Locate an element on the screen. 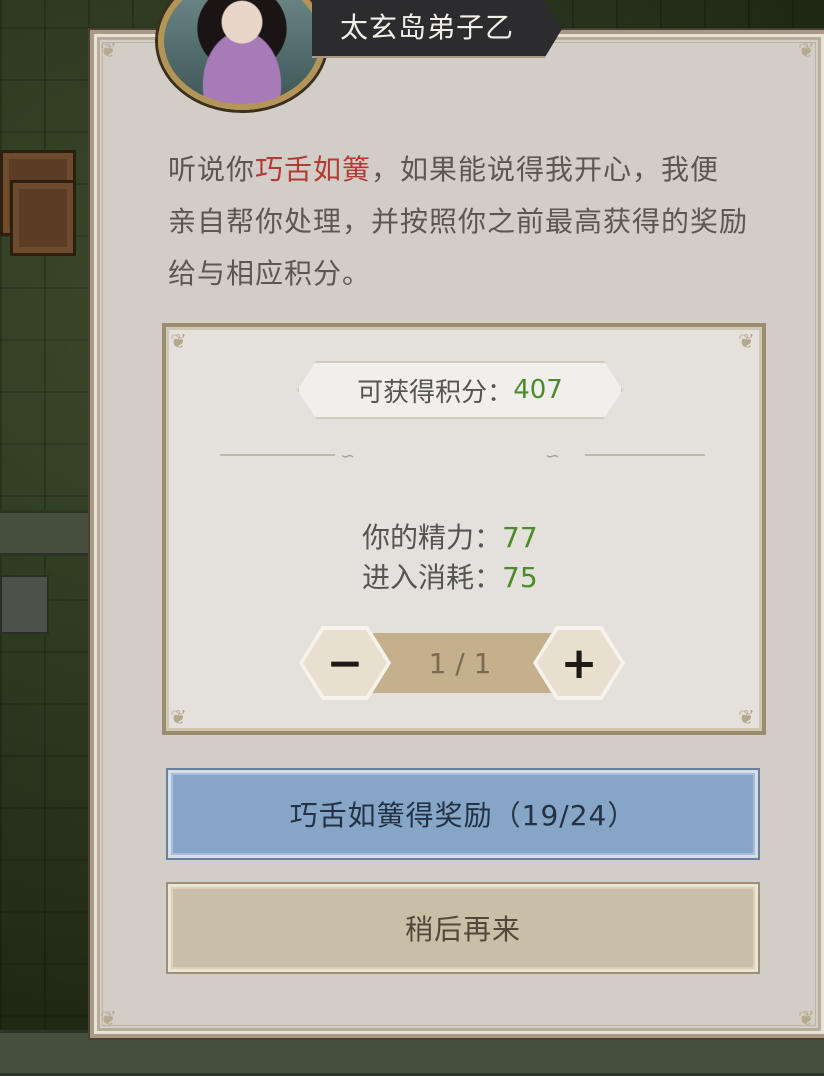 This screenshot has height=1076, width=824. background-fence is located at coordinates (45, 533).